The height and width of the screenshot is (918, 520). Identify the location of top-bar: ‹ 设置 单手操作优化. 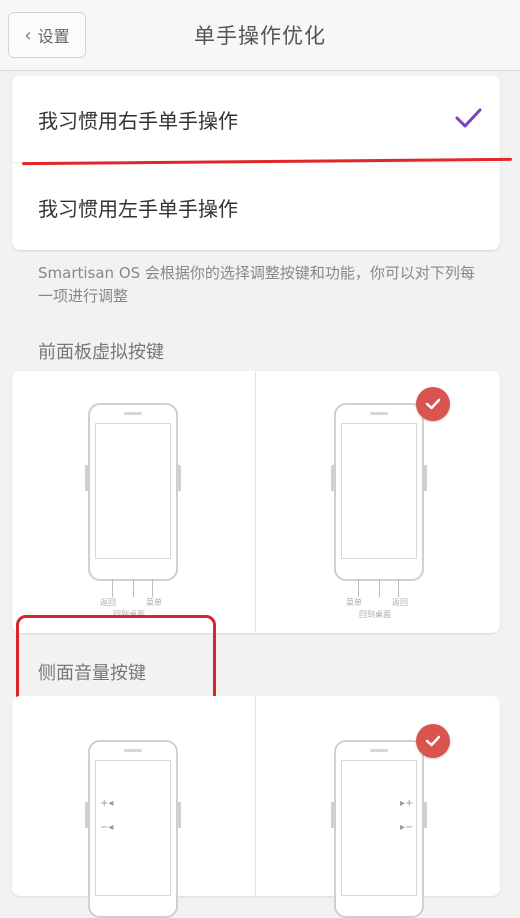
(260, 35).